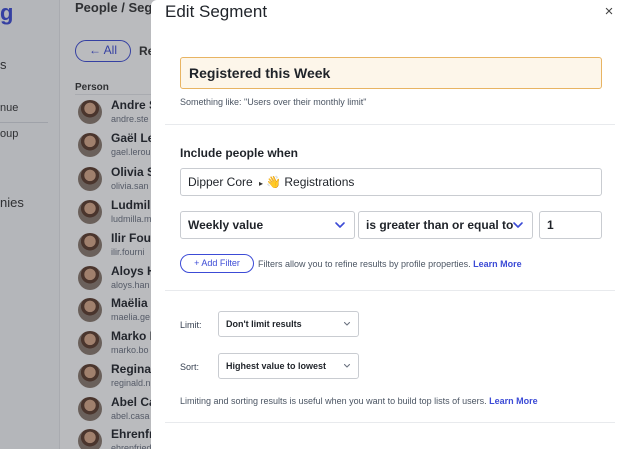 The height and width of the screenshot is (449, 629). Describe the element at coordinates (391, 73) in the screenshot. I see `segment-name-input` at that location.